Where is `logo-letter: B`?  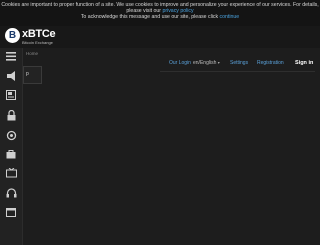 logo-letter: B is located at coordinates (12, 35).